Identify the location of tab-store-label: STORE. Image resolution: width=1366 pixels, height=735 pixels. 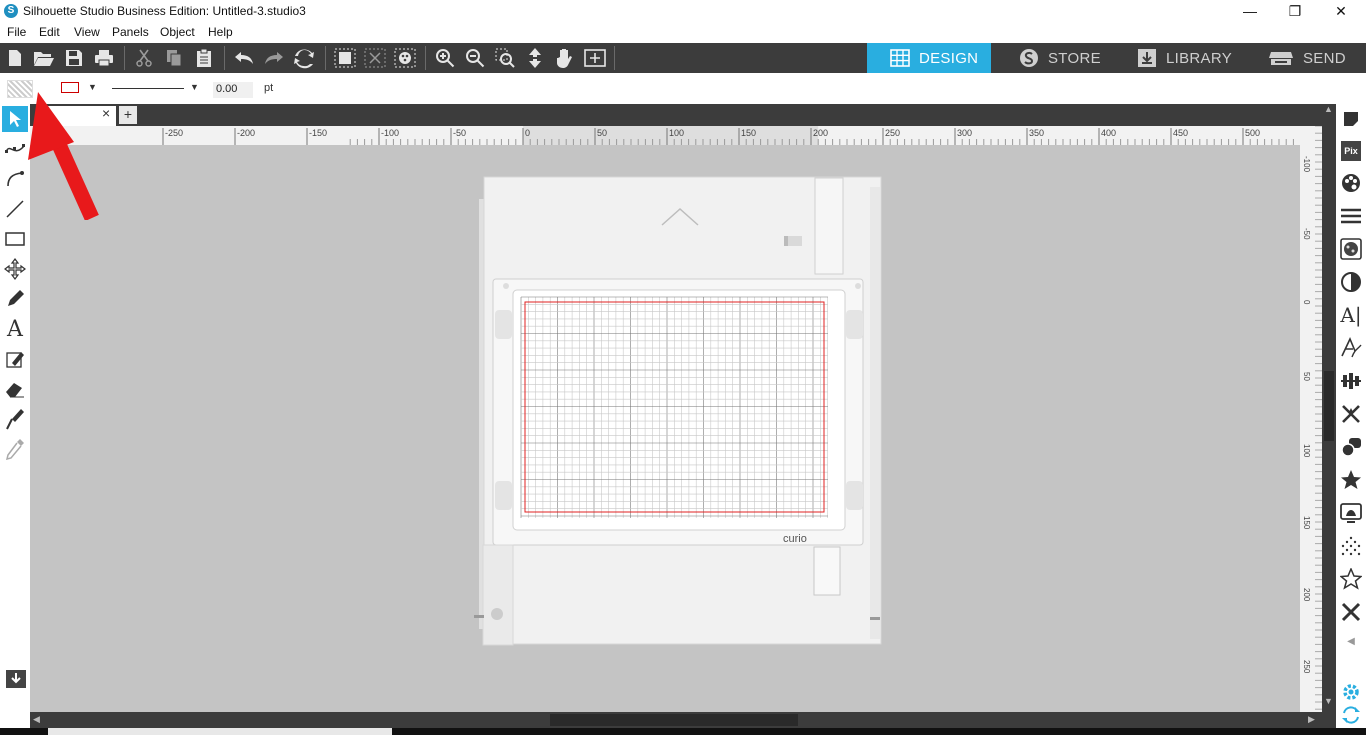
(1074, 58).